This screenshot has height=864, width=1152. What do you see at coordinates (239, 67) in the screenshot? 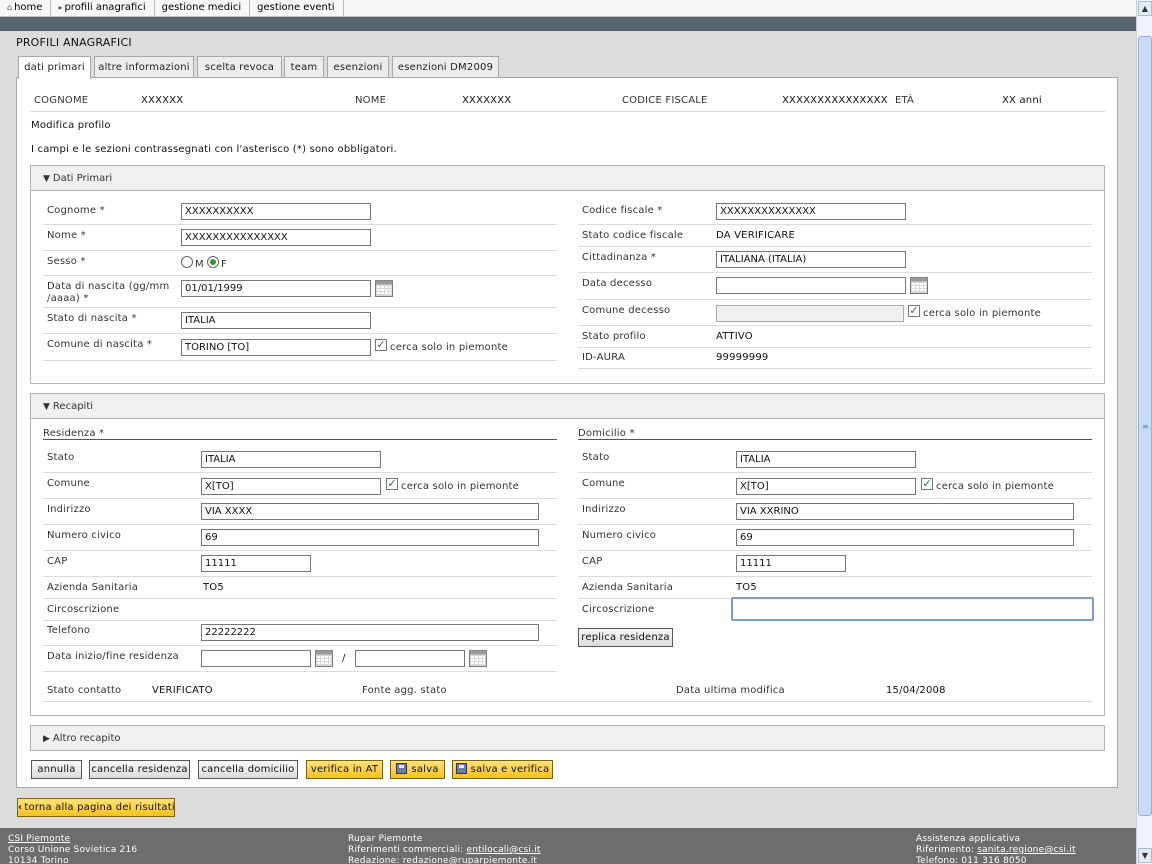
I see `tab-scelta-revoca: scelta revoca` at bounding box center [239, 67].